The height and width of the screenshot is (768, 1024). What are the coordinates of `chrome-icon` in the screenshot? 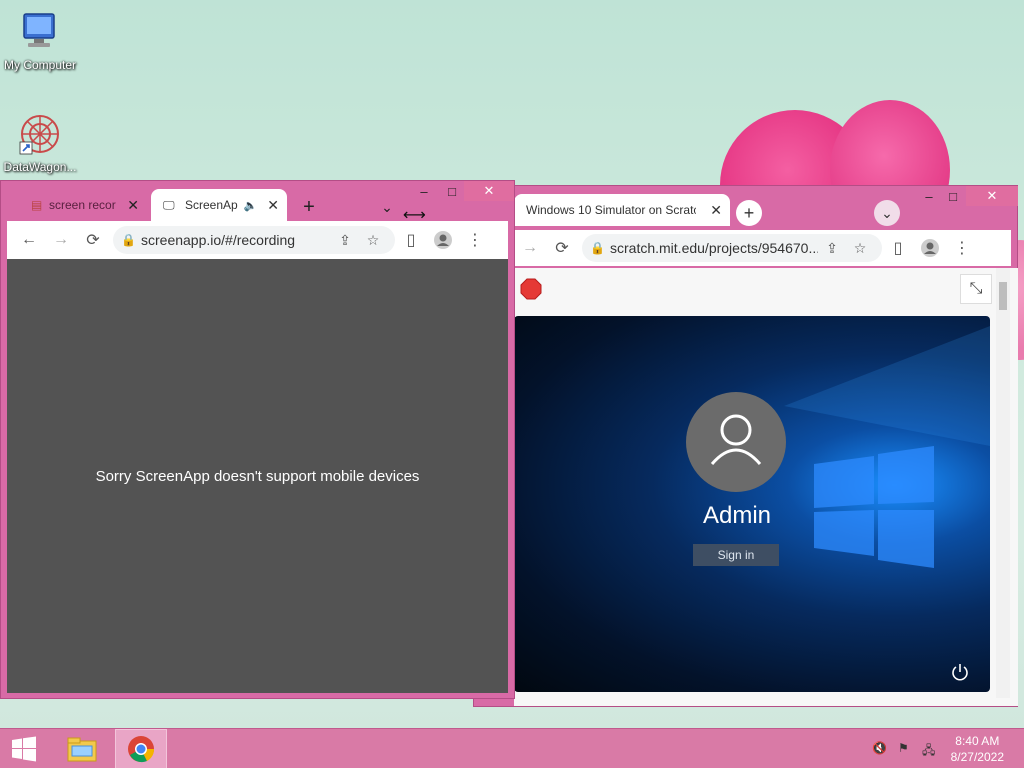 It's located at (141, 748).